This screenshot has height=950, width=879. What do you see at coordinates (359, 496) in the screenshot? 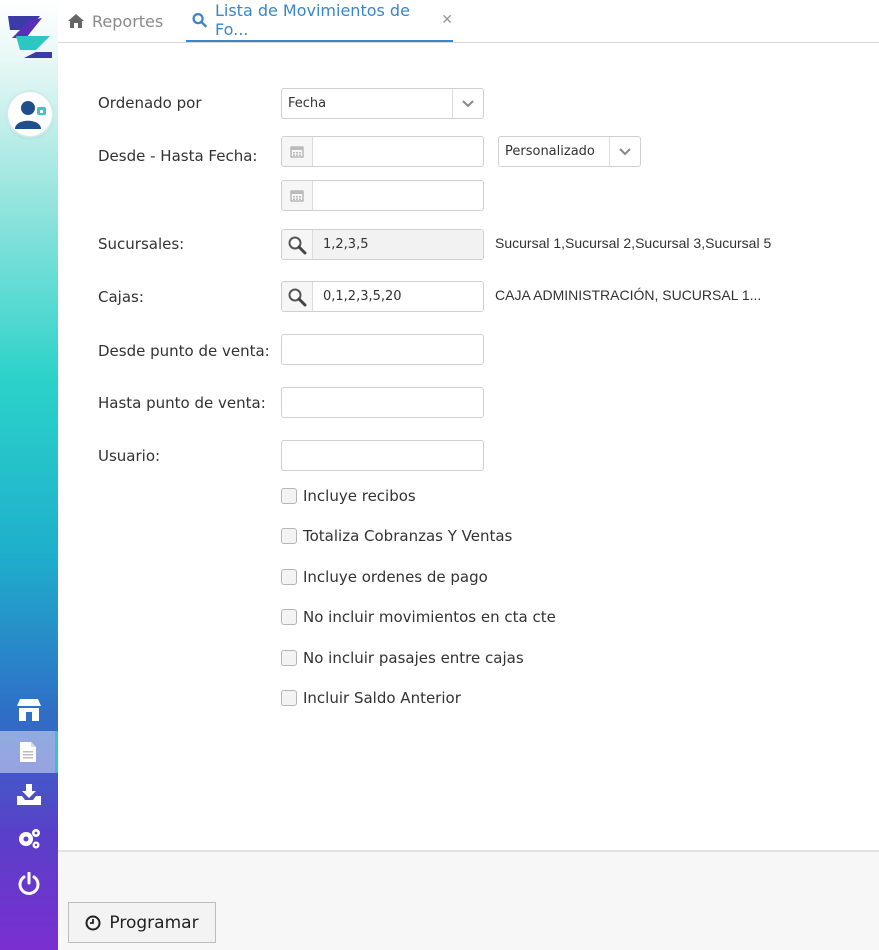
I see `check-label: Incluye recibos` at bounding box center [359, 496].